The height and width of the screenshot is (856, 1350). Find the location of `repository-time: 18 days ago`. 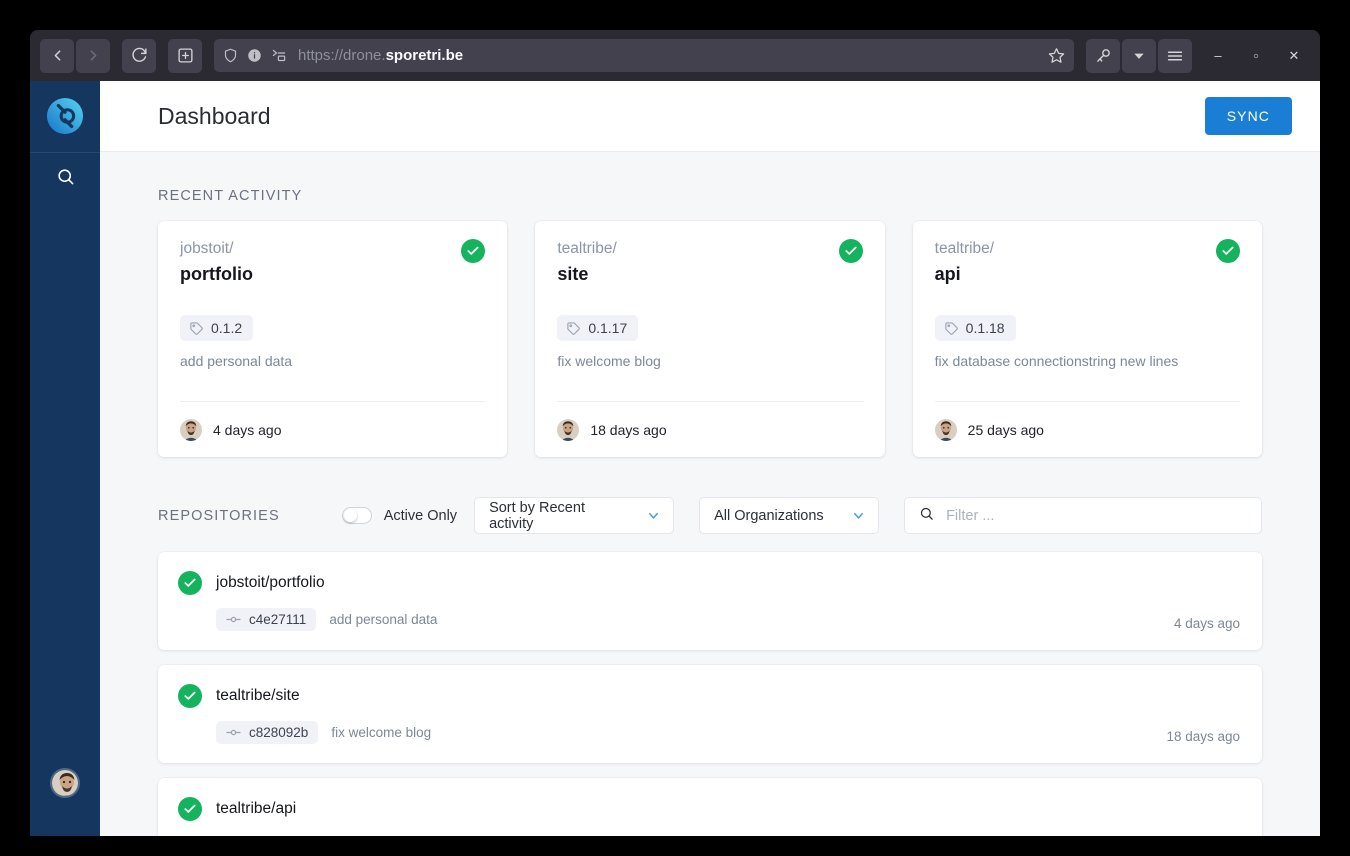

repository-time: 18 days ago is located at coordinates (1203, 736).